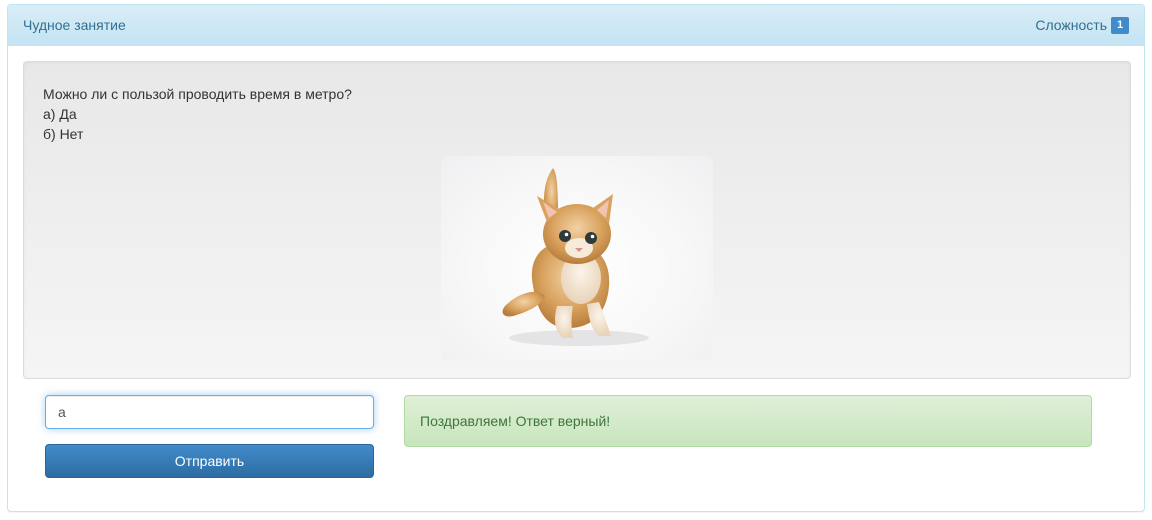  I want to click on difficulty-label: Сложность, so click(1071, 25).